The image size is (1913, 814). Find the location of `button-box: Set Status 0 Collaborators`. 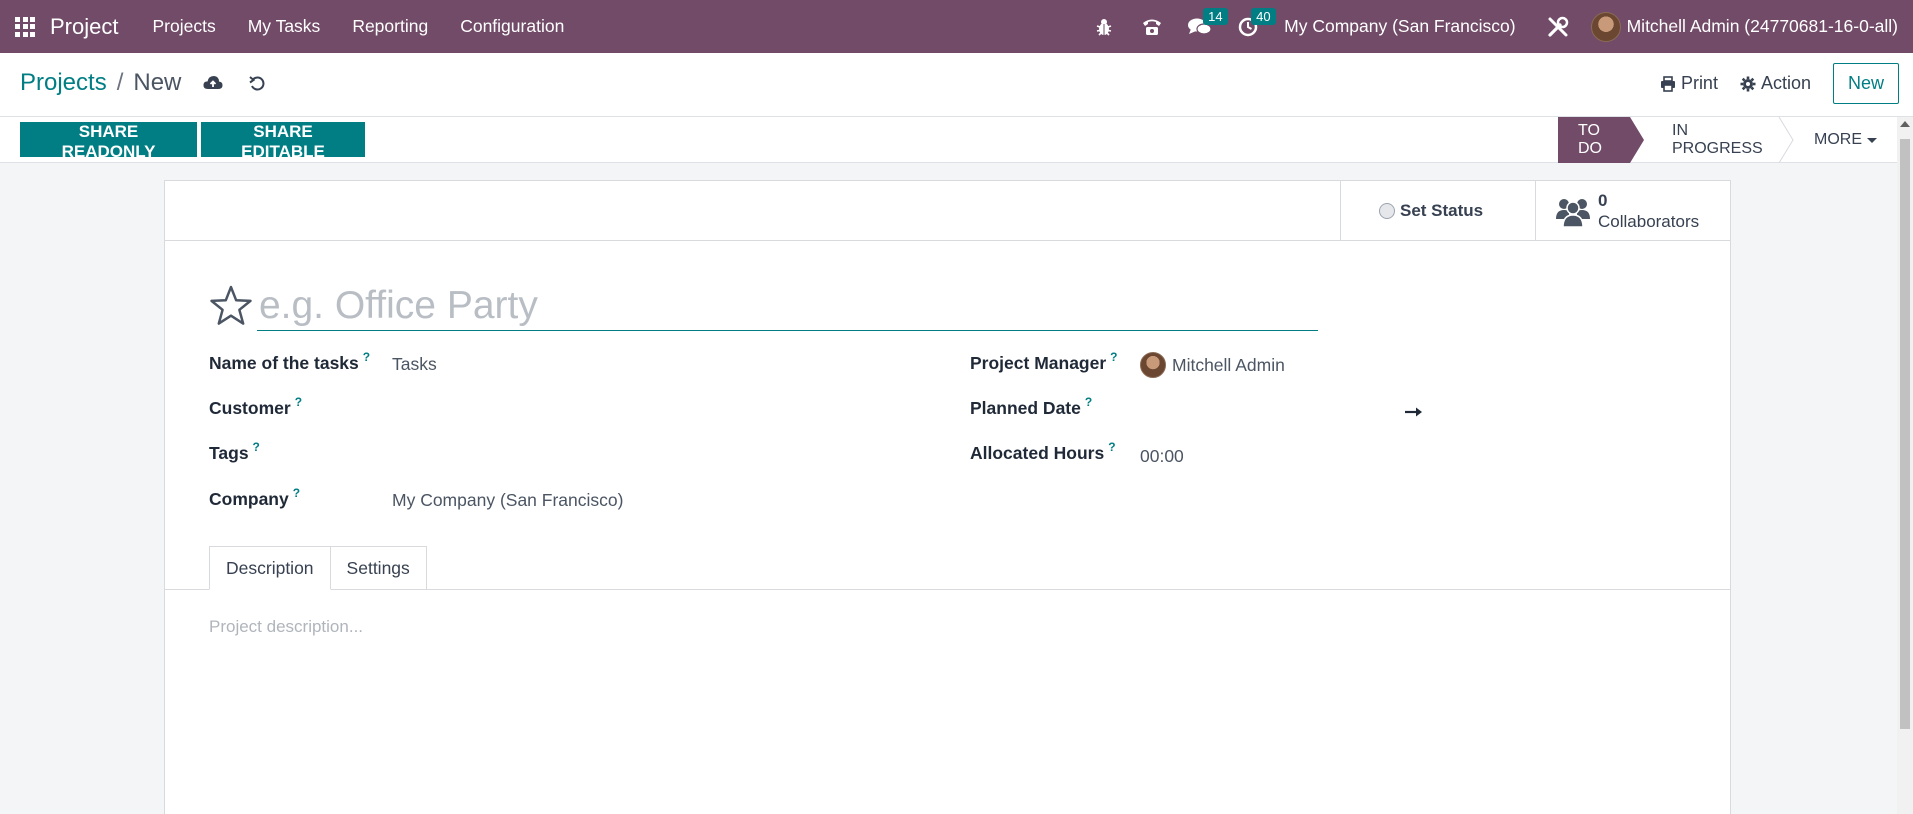

button-box: Set Status 0 Collaborators is located at coordinates (947, 211).